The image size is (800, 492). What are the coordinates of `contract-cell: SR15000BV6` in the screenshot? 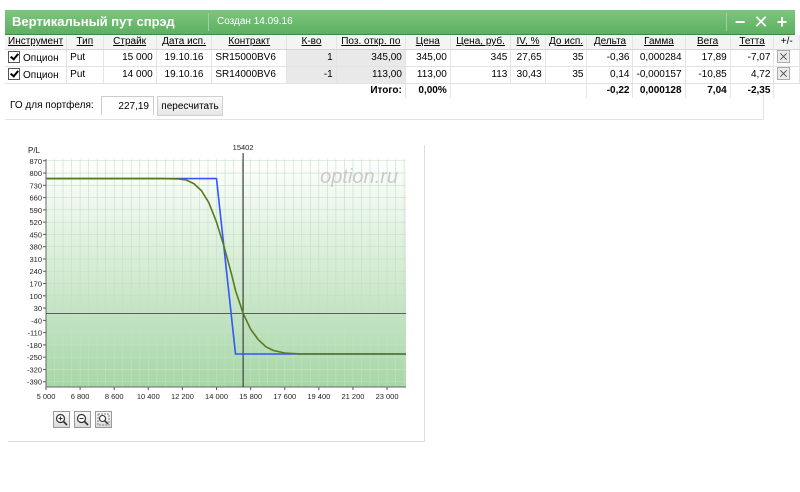 It's located at (249, 58).